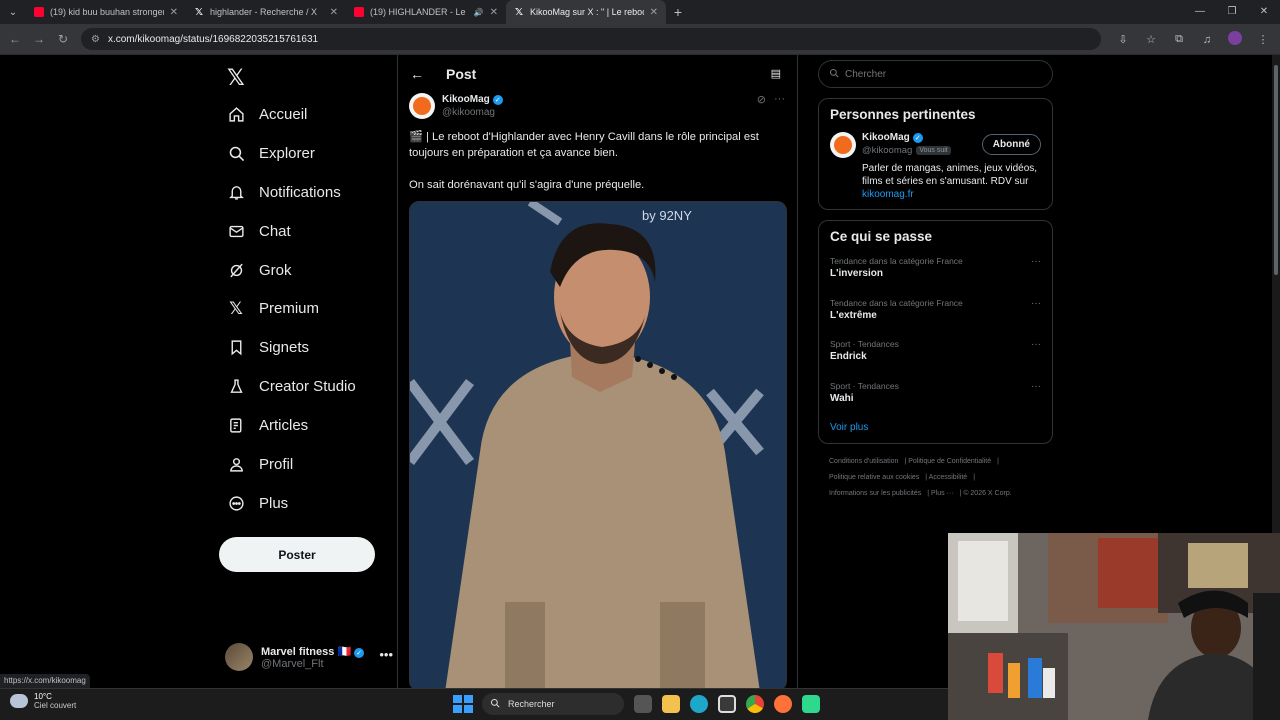  What do you see at coordinates (866, 74) in the screenshot?
I see `search-placeholder: Chercher` at bounding box center [866, 74].